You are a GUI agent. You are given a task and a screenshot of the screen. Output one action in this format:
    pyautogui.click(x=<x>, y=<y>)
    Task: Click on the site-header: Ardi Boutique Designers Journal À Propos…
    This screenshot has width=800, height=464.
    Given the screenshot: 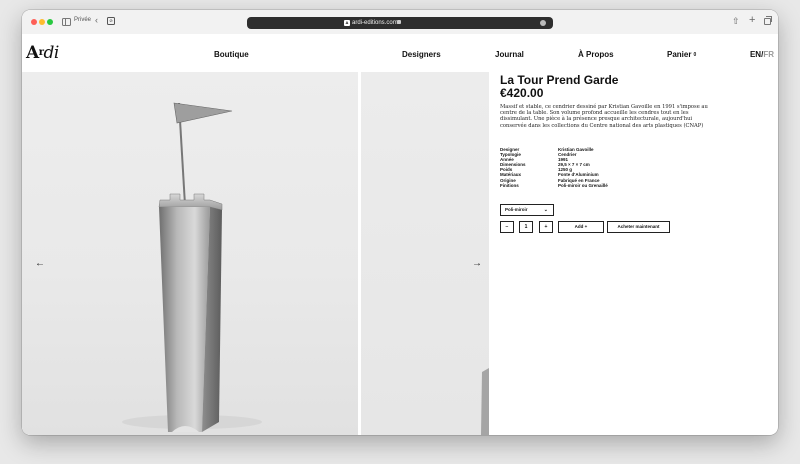 What is the action you would take?
    pyautogui.click(x=400, y=53)
    